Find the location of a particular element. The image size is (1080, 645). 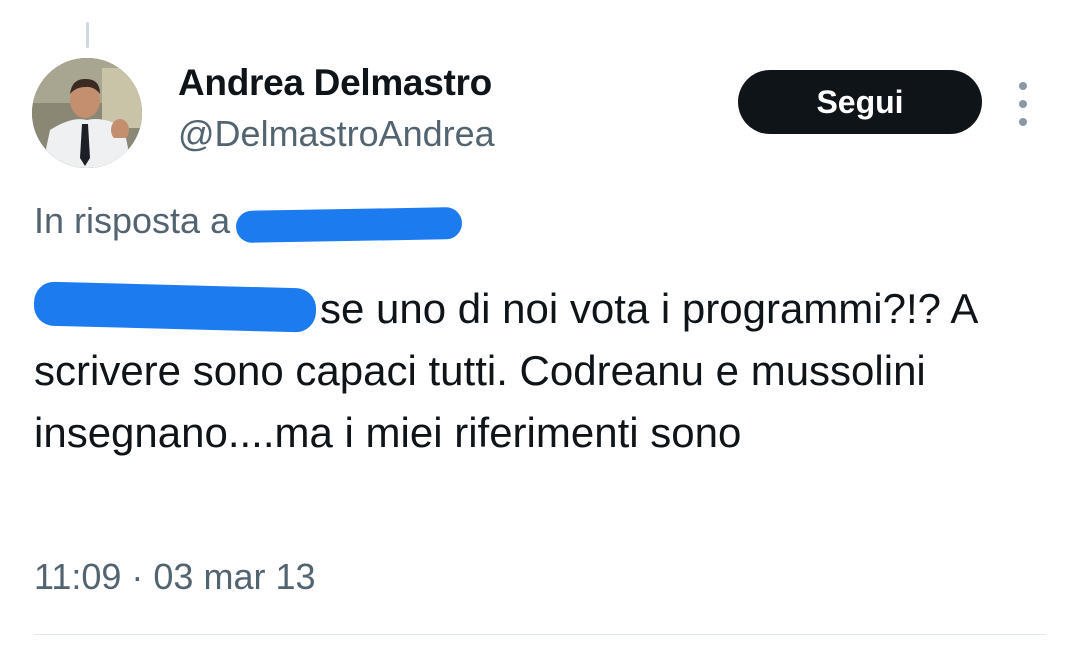

redacted-mention is located at coordinates (175, 307).